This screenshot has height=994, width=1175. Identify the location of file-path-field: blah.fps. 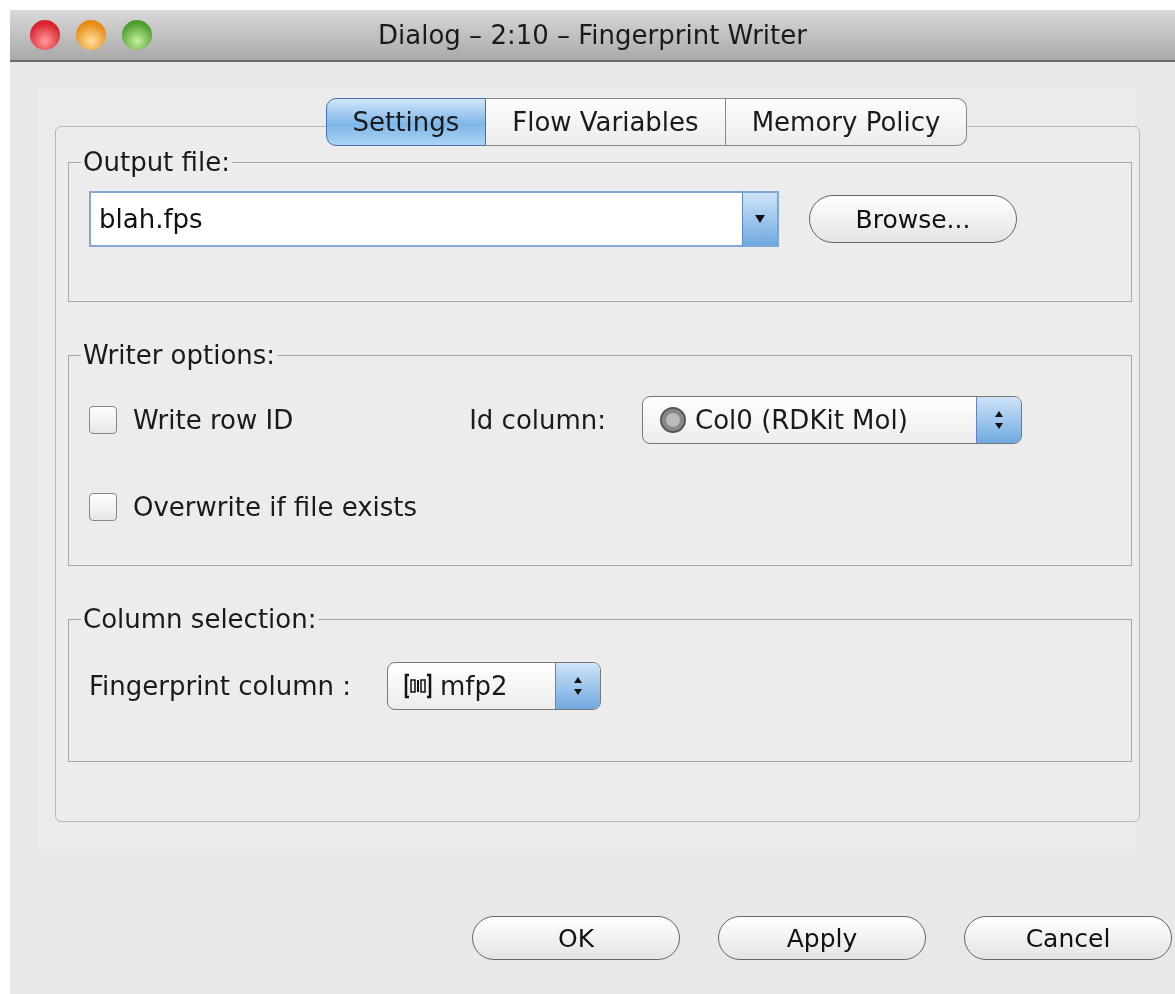
(415, 219).